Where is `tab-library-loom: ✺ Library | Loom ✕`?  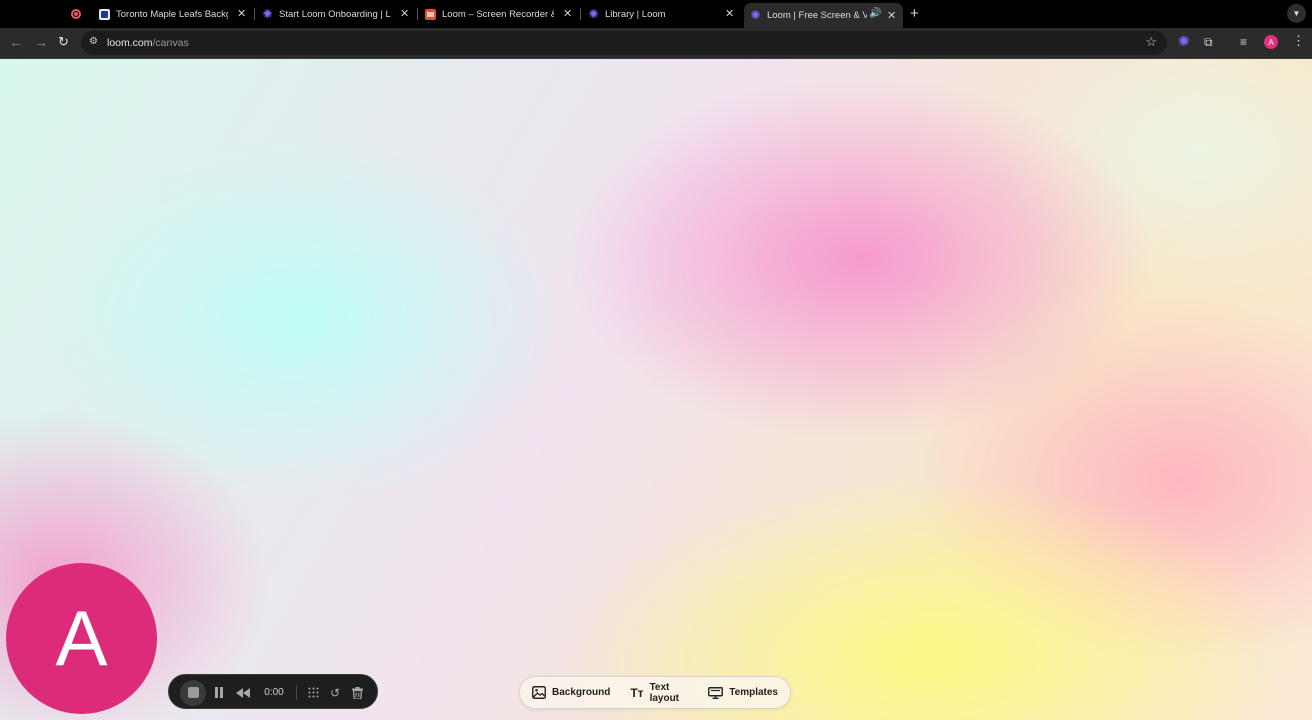 tab-library-loom: ✺ Library | Loom ✕ is located at coordinates (665, 14).